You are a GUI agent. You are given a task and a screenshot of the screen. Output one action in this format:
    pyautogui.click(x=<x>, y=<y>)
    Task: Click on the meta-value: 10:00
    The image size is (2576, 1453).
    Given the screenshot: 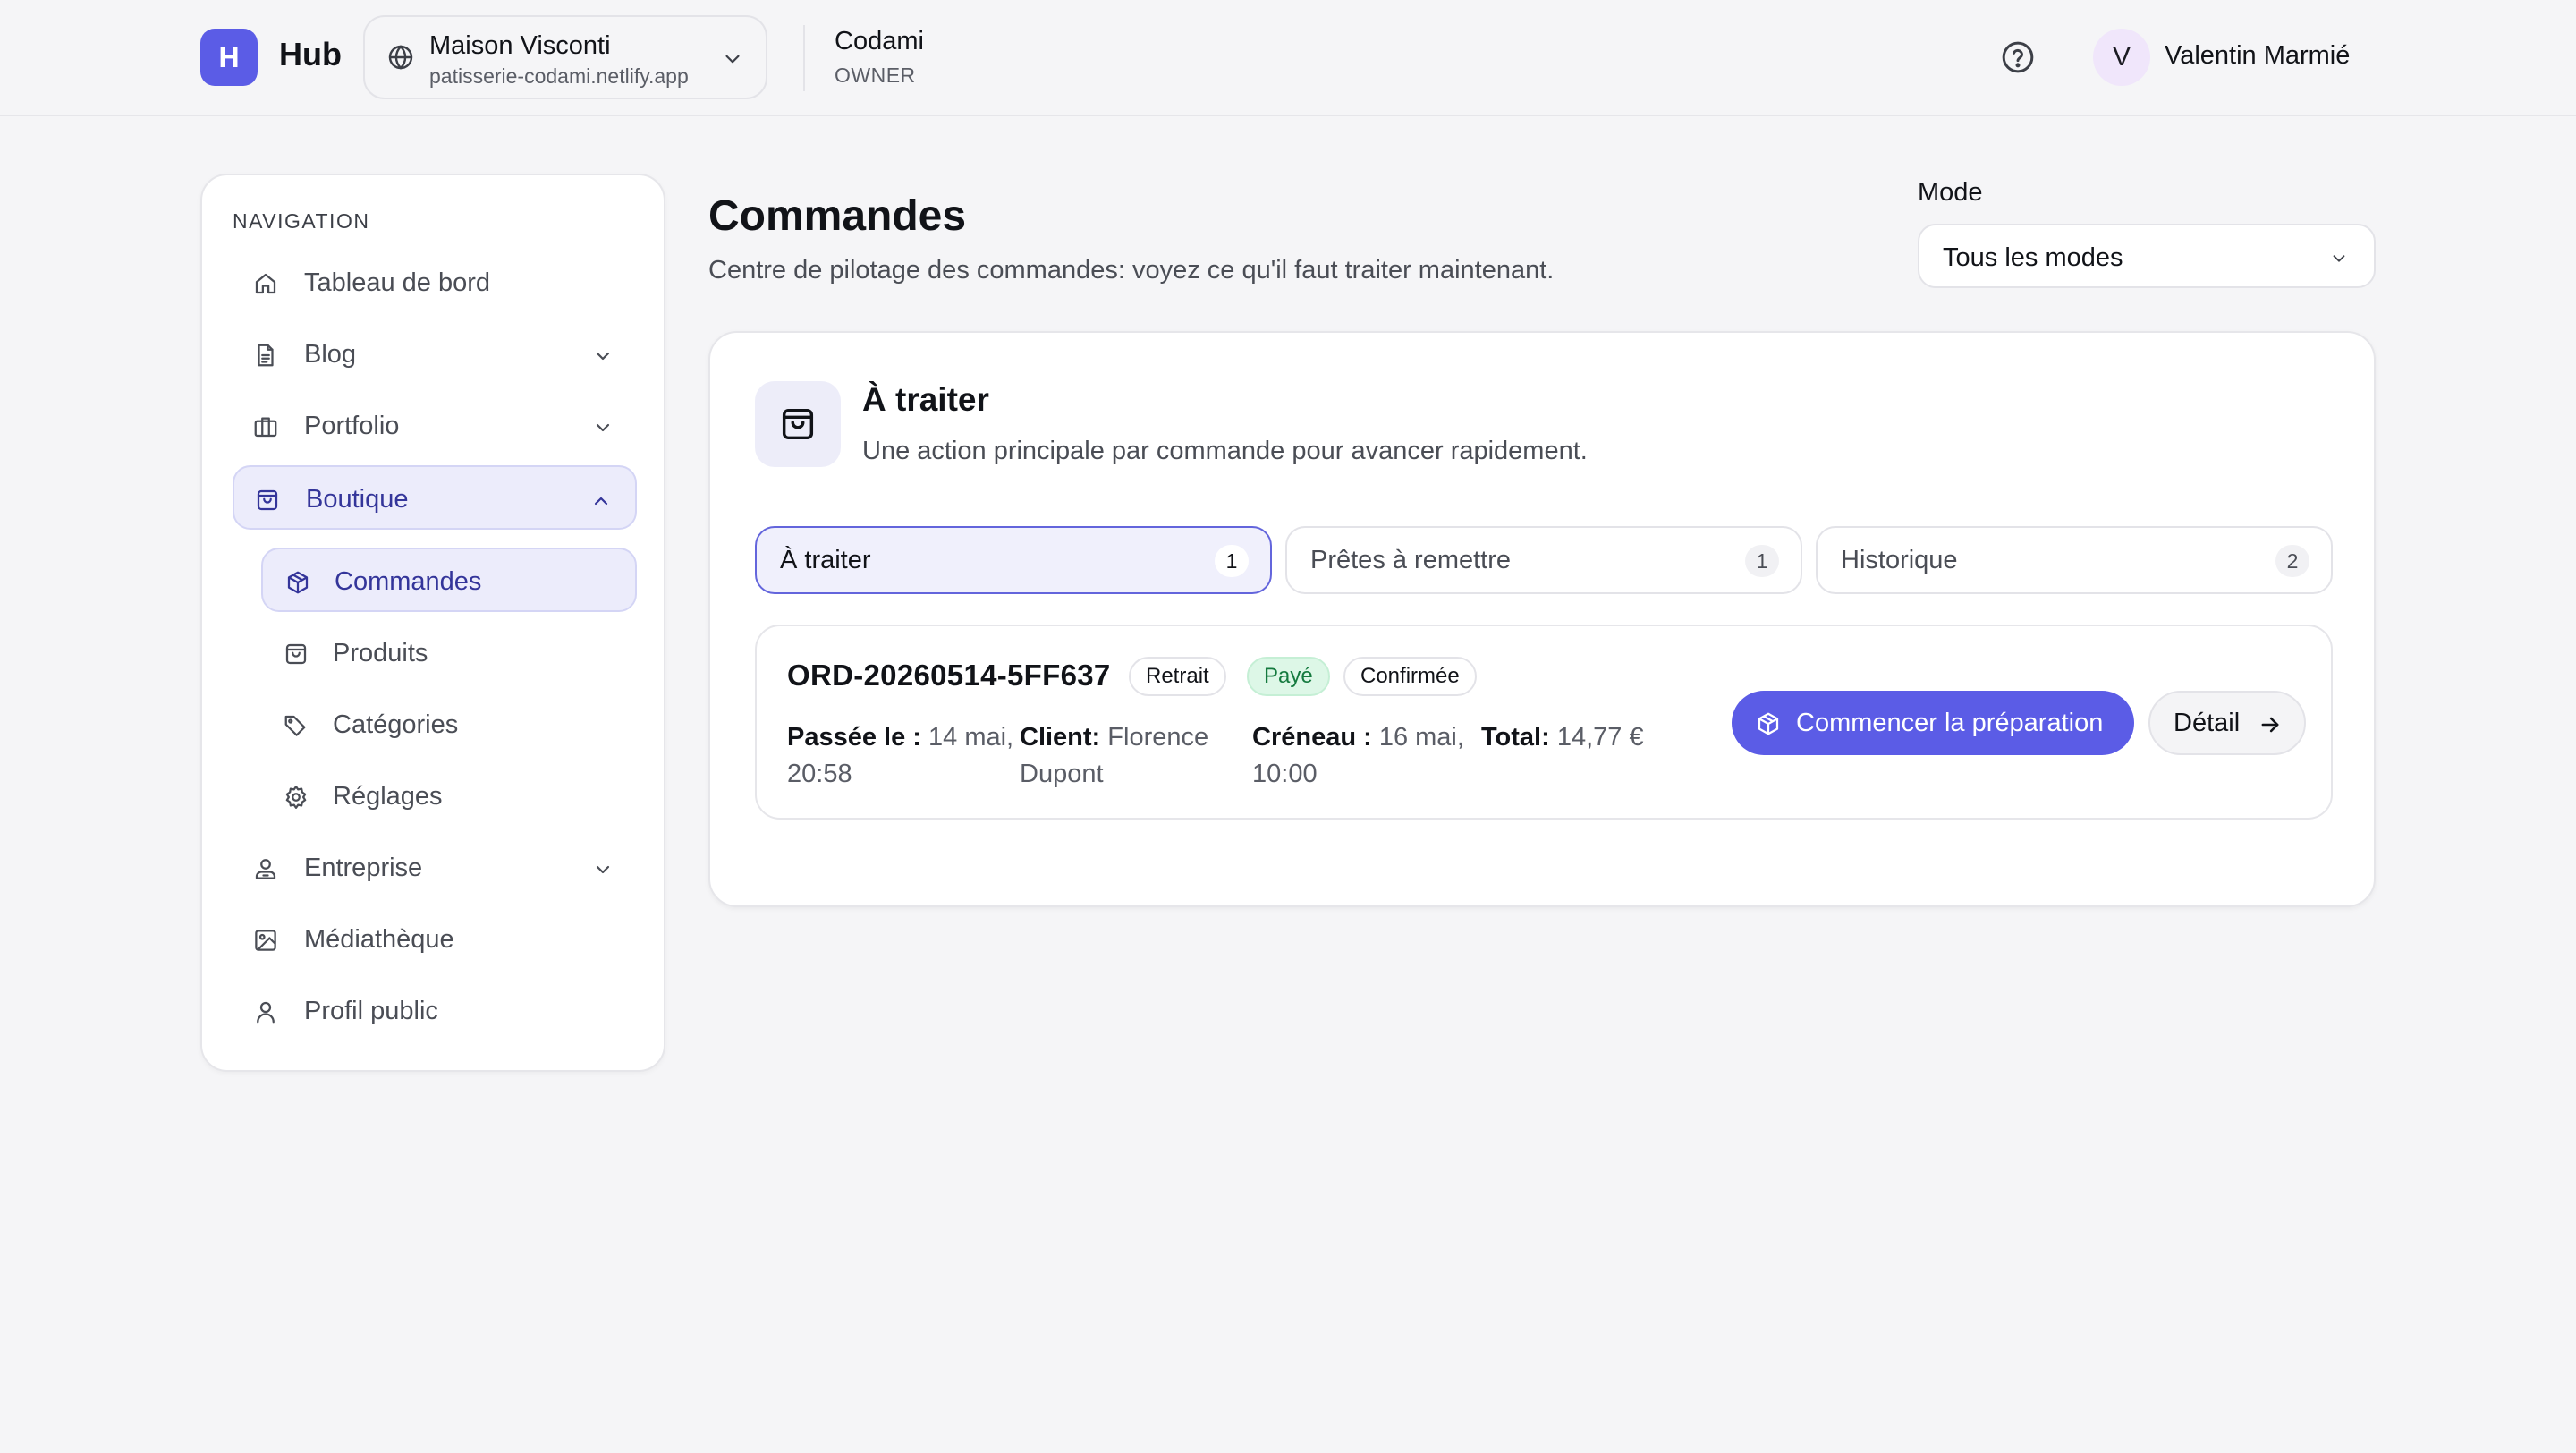 What is the action you would take?
    pyautogui.click(x=1285, y=774)
    